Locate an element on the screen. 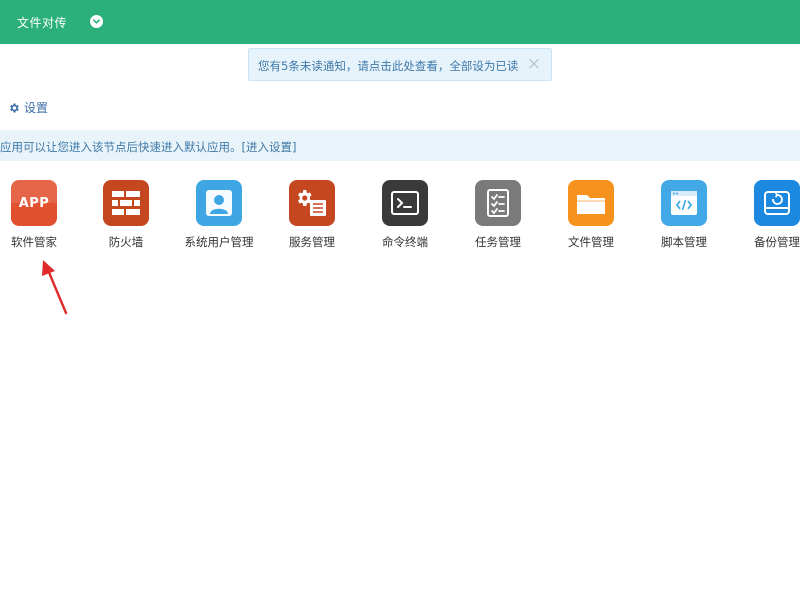 The height and width of the screenshot is (600, 800). app-system-user-management: 系统用户管理 is located at coordinates (219, 215).